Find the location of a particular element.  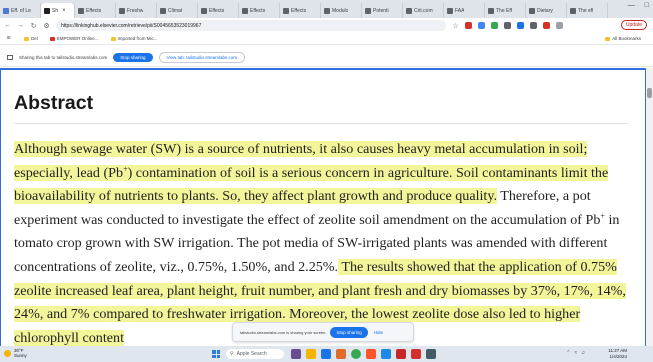

windows-start-icon is located at coordinates (216, 354).